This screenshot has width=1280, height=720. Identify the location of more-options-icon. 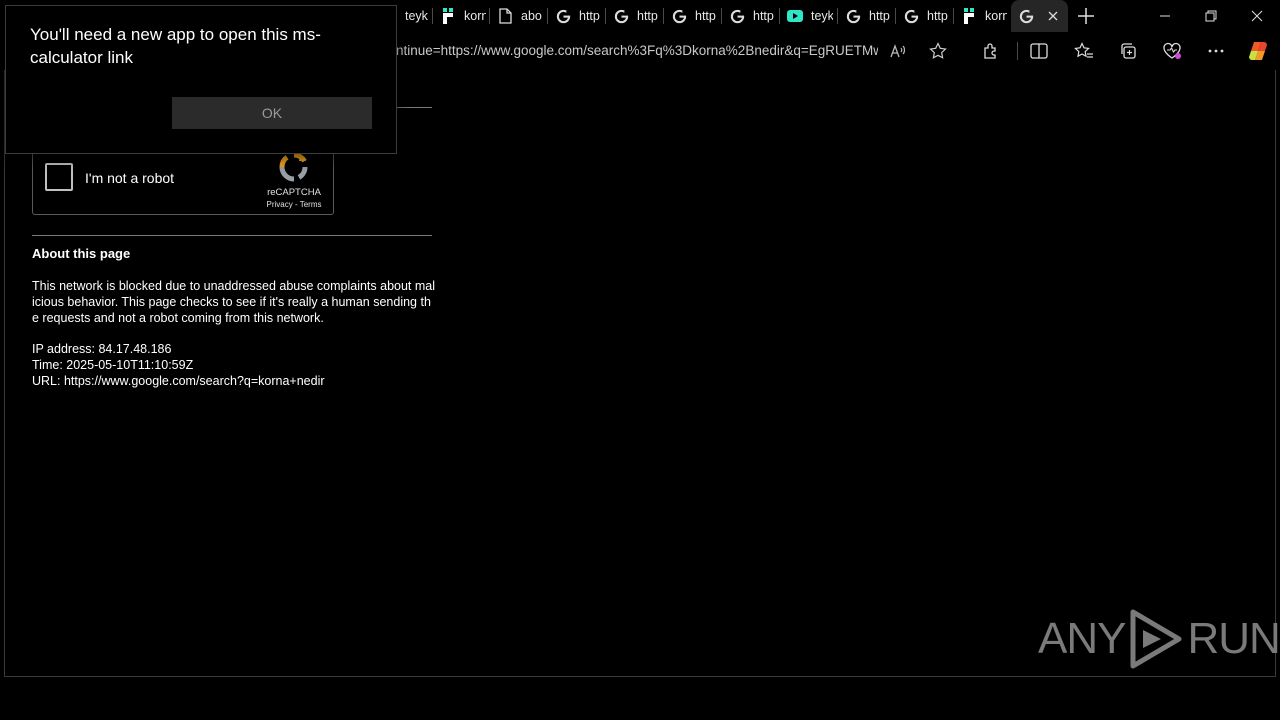
(1216, 51).